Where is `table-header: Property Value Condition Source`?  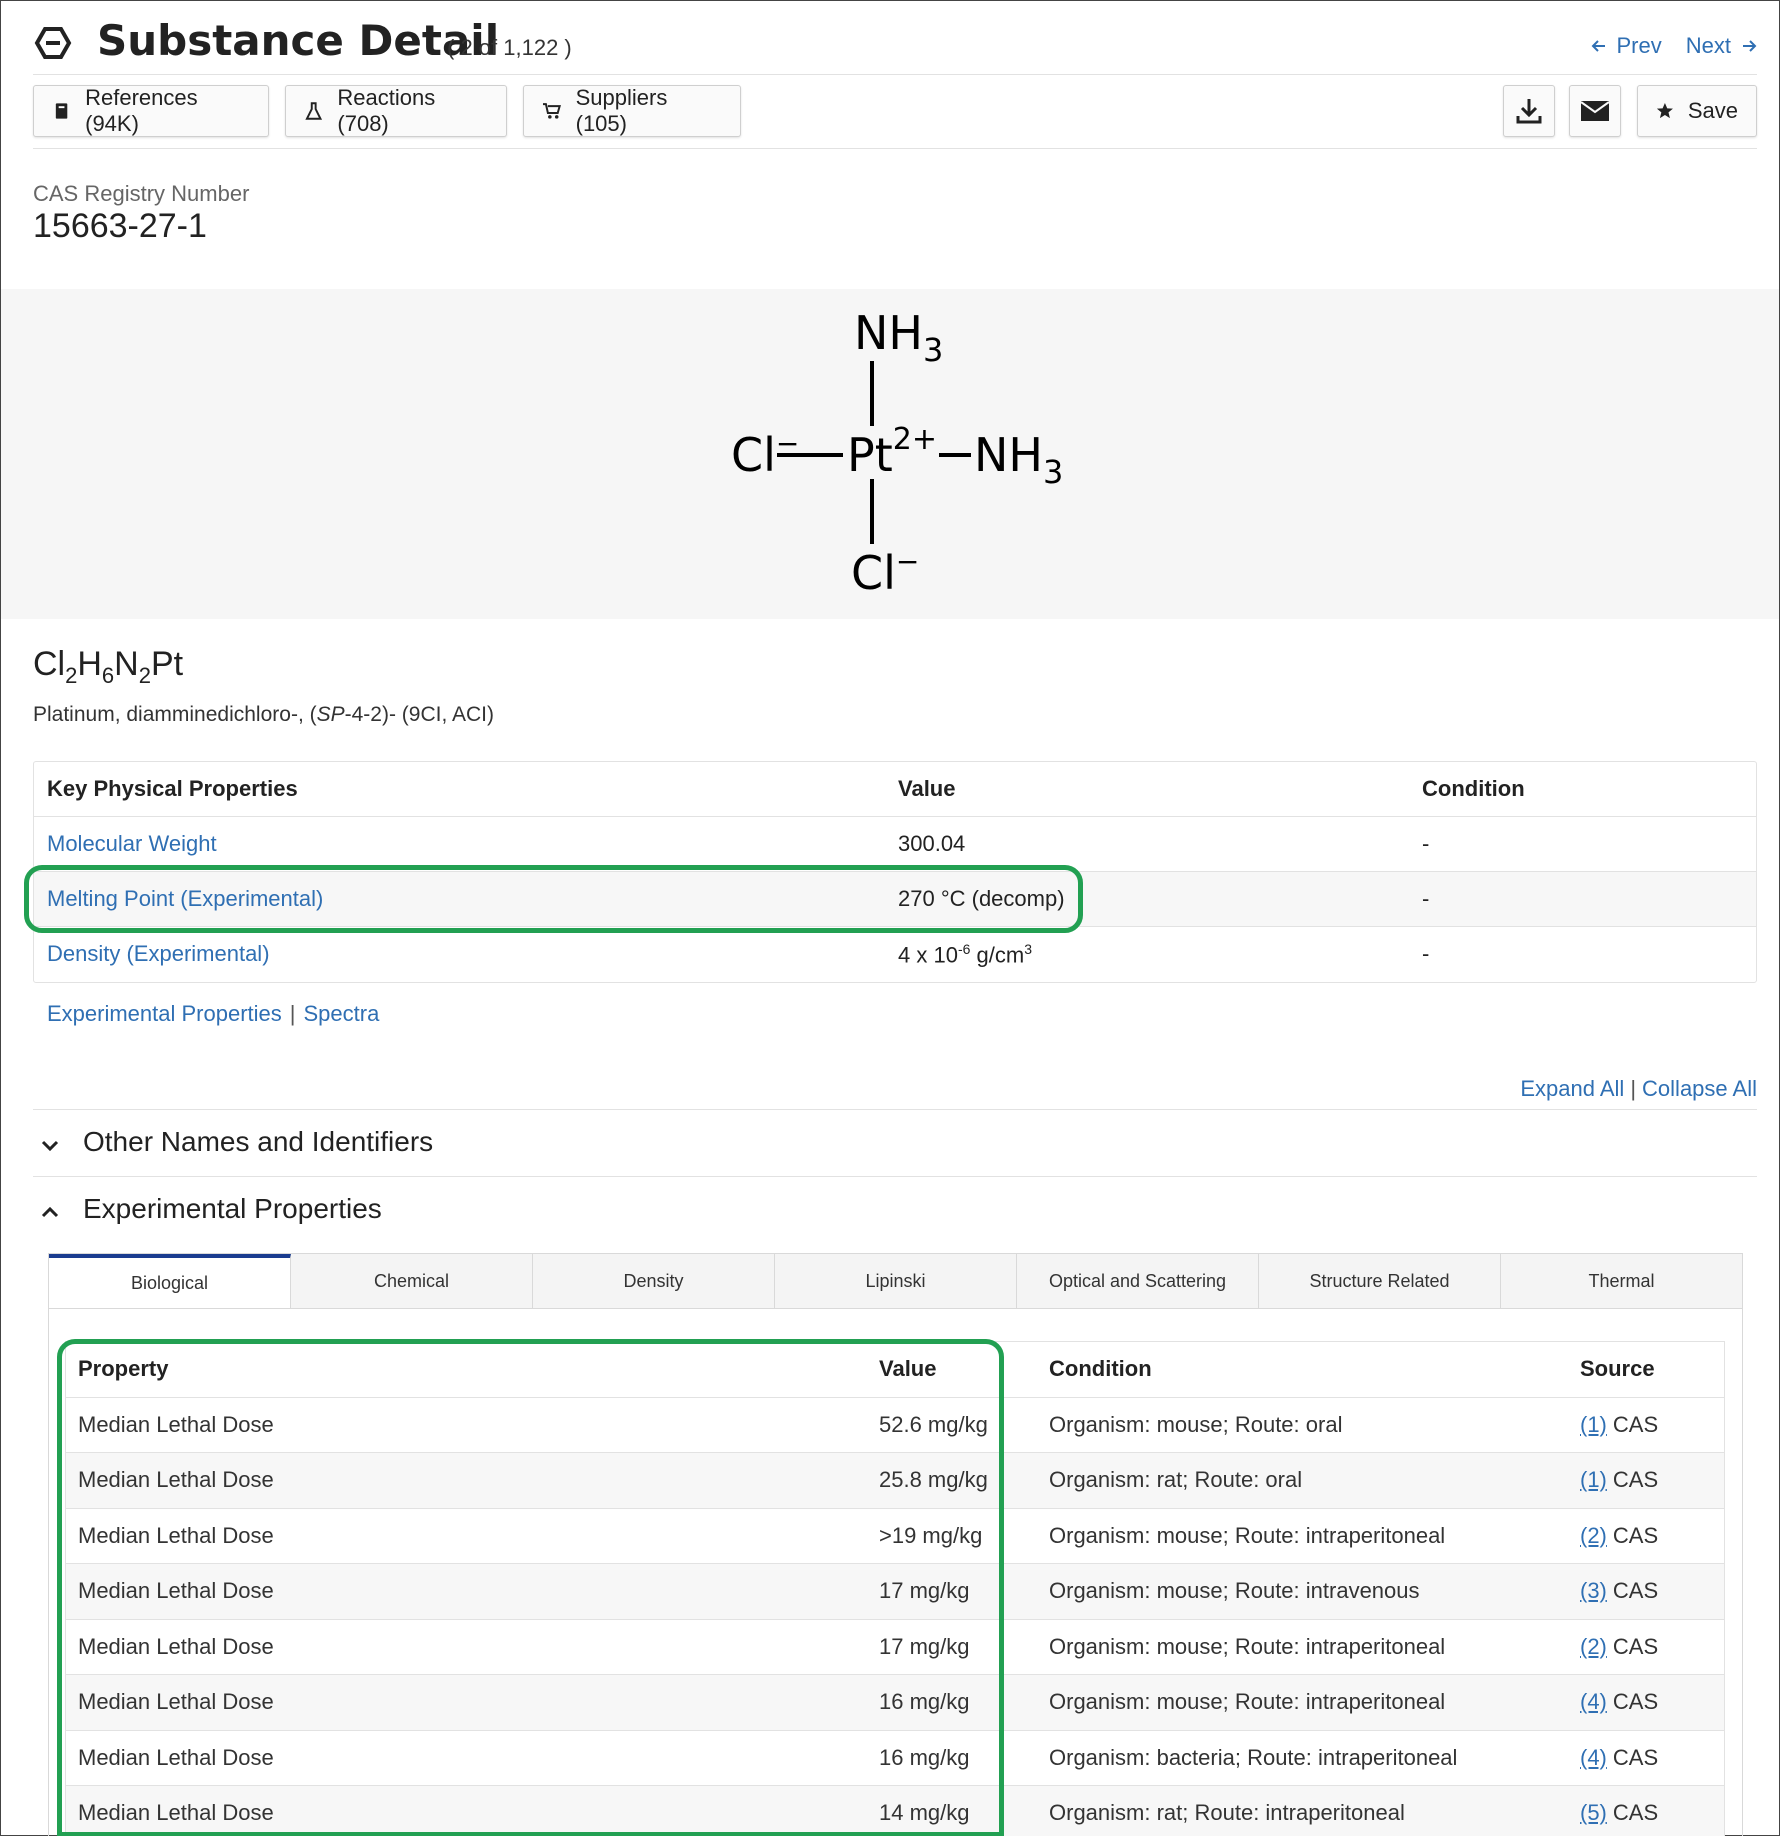 table-header: Property Value Condition Source is located at coordinates (895, 1370).